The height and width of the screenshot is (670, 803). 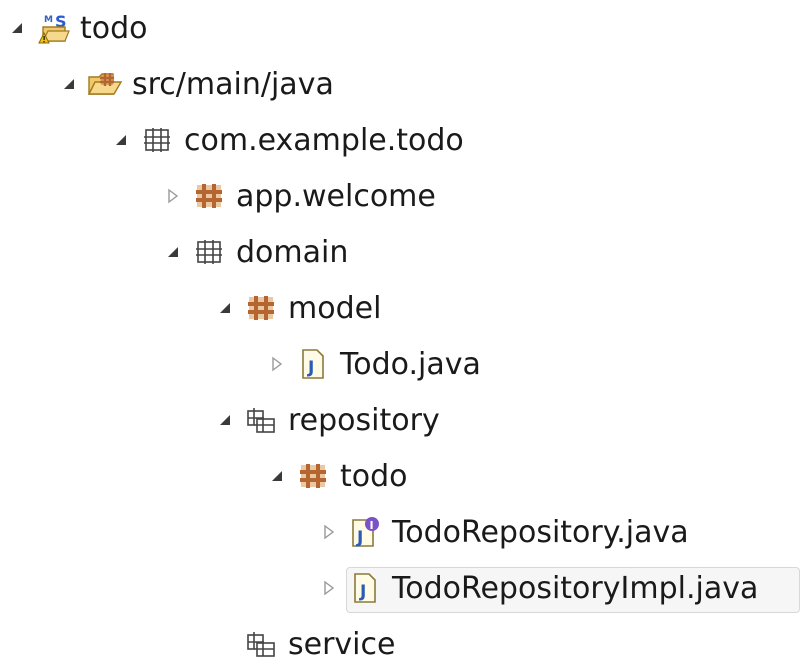 What do you see at coordinates (336, 196) in the screenshot?
I see `tree-node-label: app.welcome` at bounding box center [336, 196].